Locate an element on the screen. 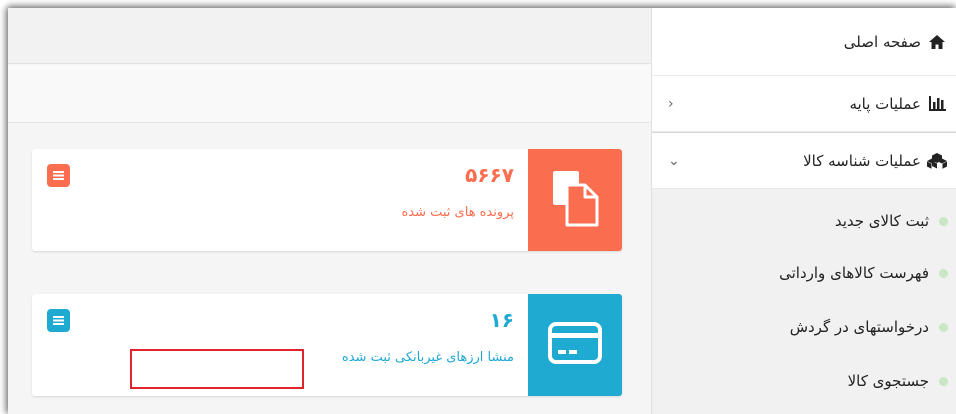  submenu-item-label: جستجوی کالا is located at coordinates (888, 381).